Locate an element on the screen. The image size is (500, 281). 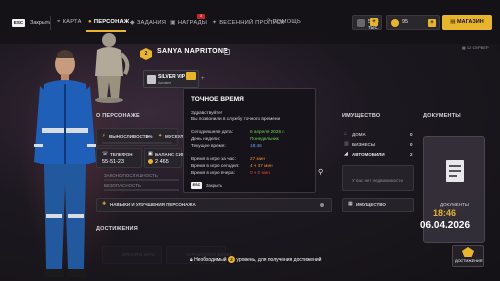
property-houses-count: 0 is located at coordinates (411, 134).